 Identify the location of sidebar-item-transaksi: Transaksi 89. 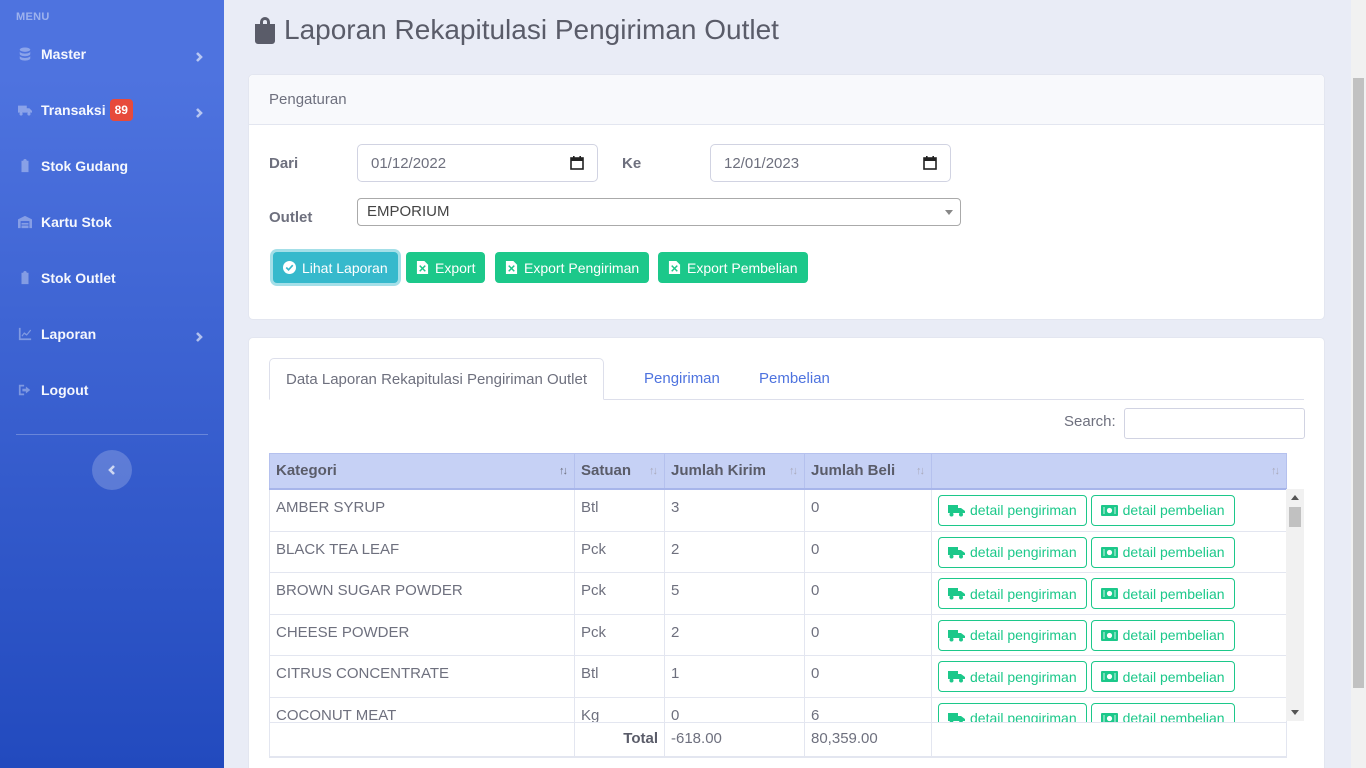
(112, 110).